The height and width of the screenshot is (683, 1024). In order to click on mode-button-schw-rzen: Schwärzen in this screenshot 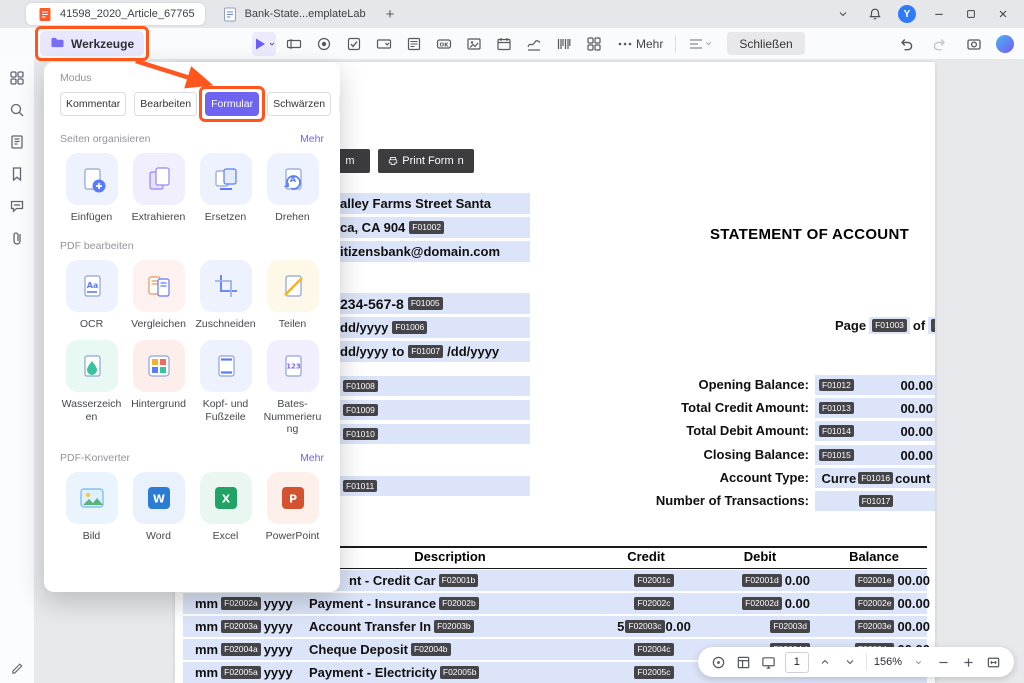, I will do `click(299, 104)`.